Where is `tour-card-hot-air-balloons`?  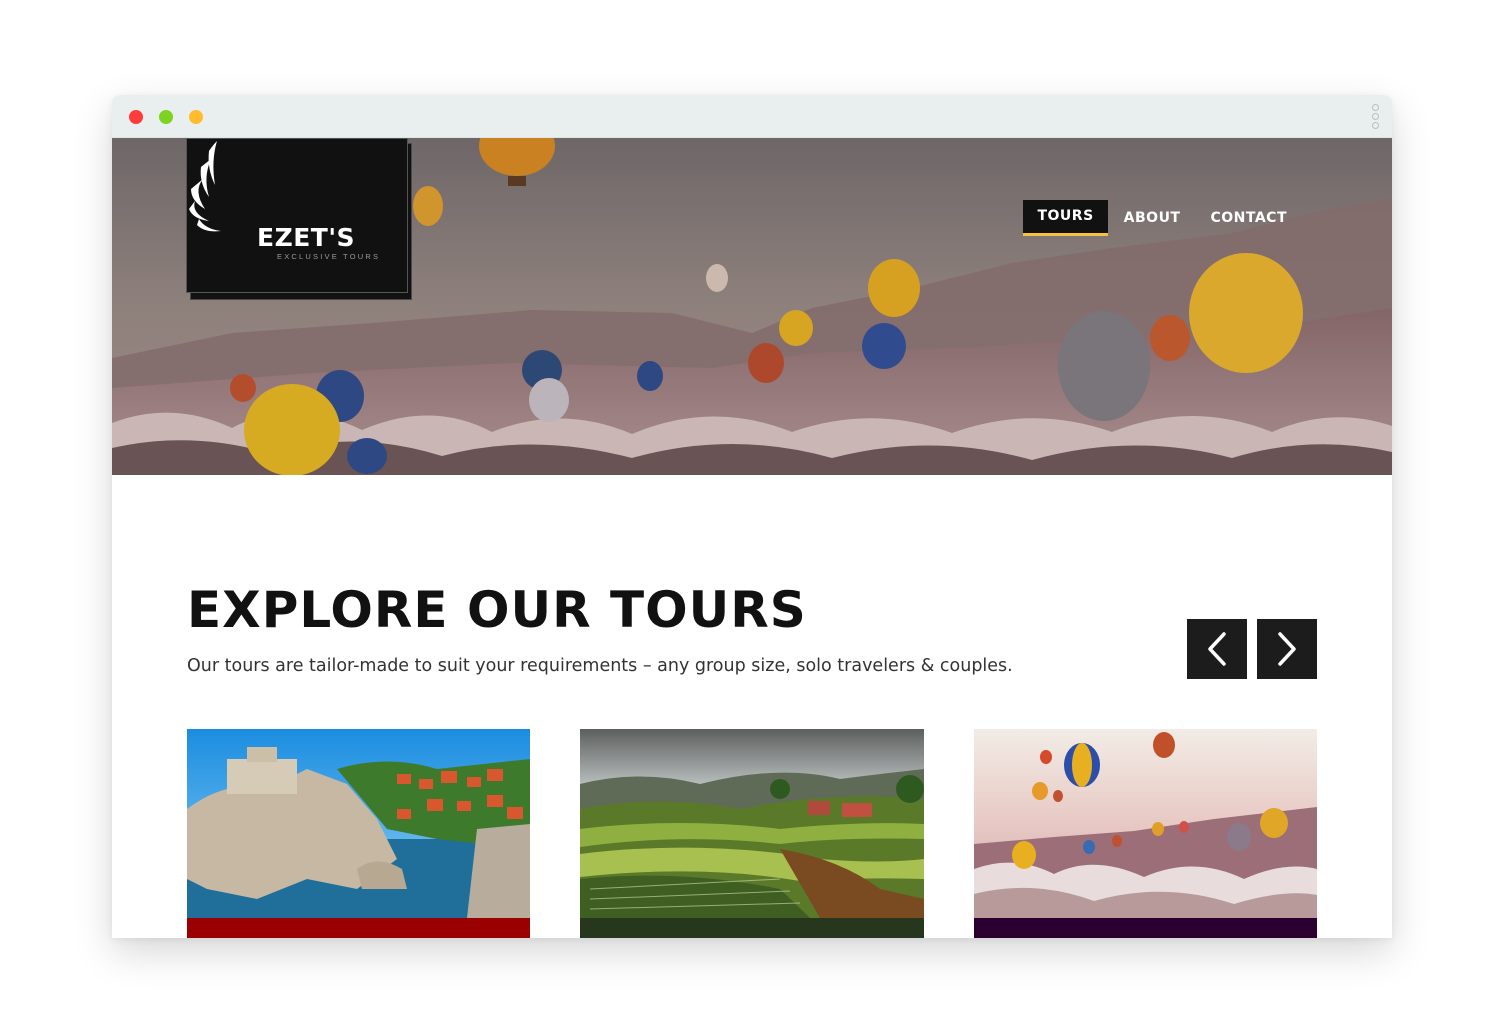 tour-card-hot-air-balloons is located at coordinates (1145, 833).